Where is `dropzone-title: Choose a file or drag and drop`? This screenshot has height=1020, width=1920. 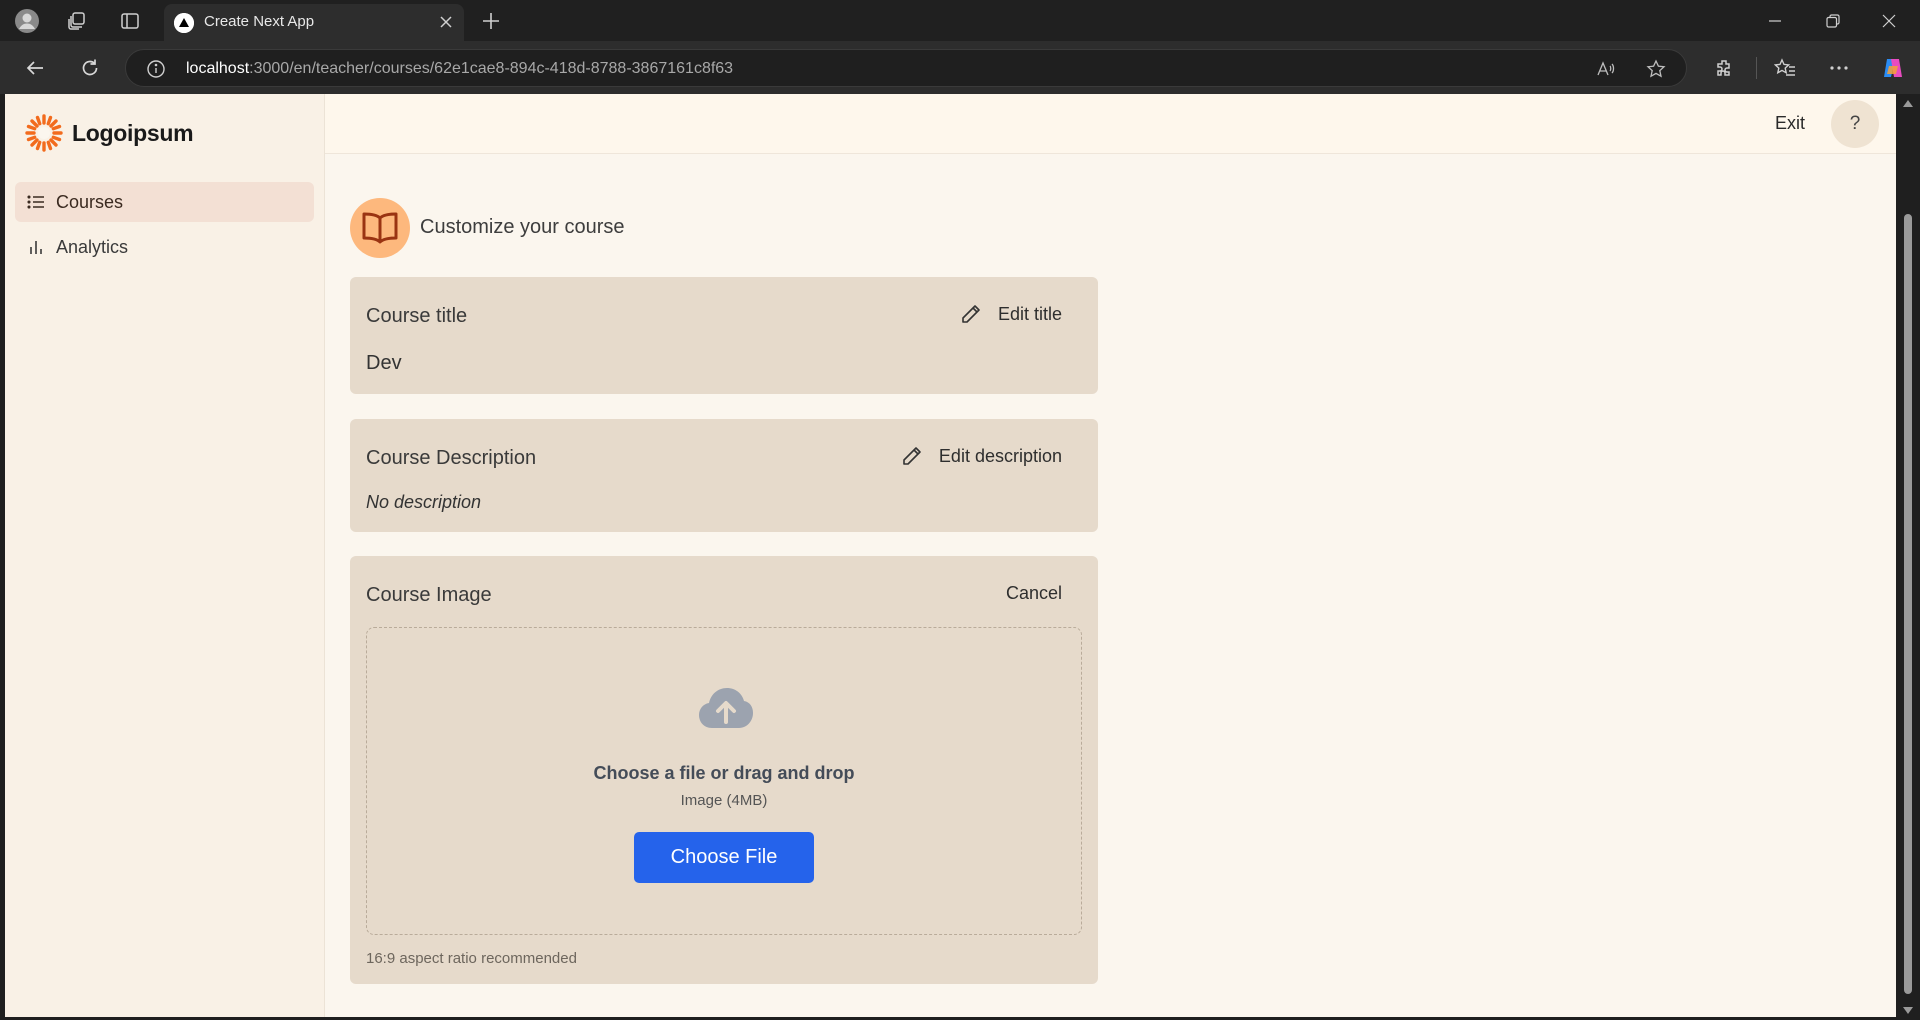
dropzone-title: Choose a file or drag and drop is located at coordinates (724, 773).